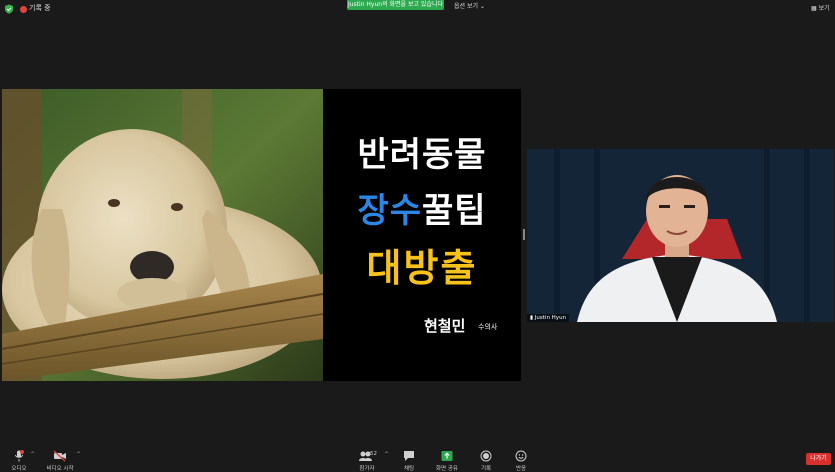 The height and width of the screenshot is (472, 835). Describe the element at coordinates (389, 211) in the screenshot. I see `title-line-2-blue: 장수` at that location.